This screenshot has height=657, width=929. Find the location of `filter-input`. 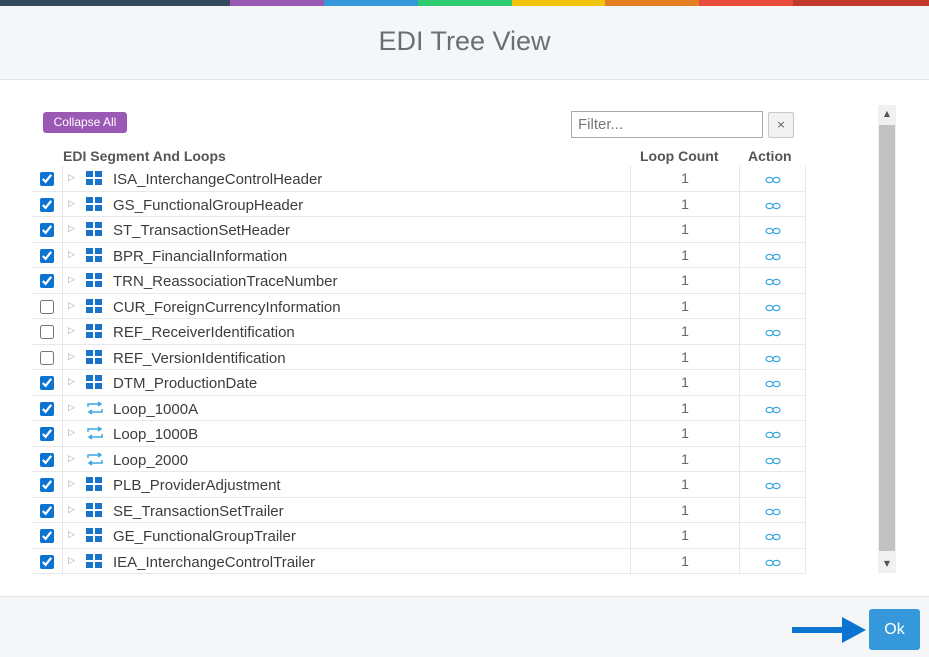

filter-input is located at coordinates (667, 124).